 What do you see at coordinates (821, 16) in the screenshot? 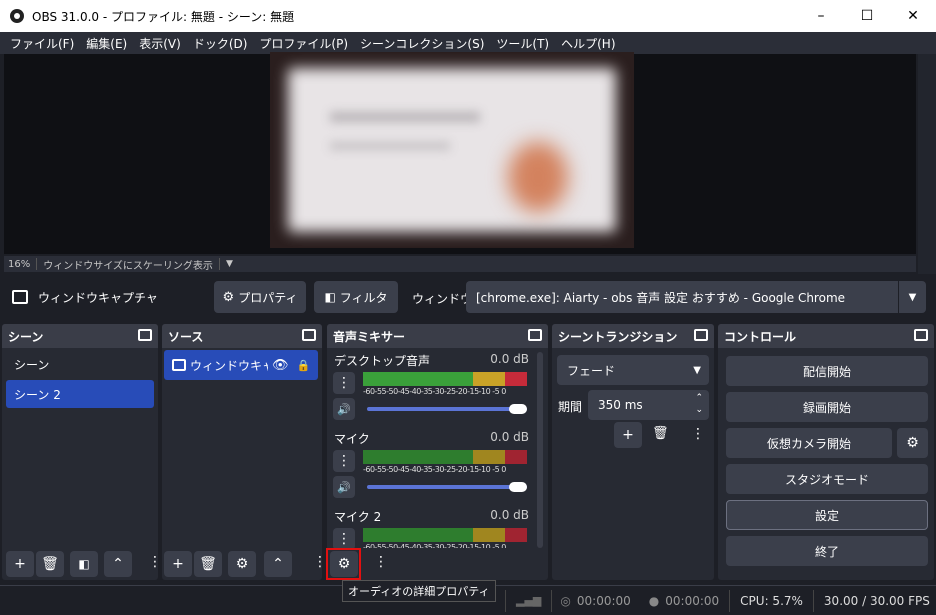
I see `minimize-button: –` at bounding box center [821, 16].